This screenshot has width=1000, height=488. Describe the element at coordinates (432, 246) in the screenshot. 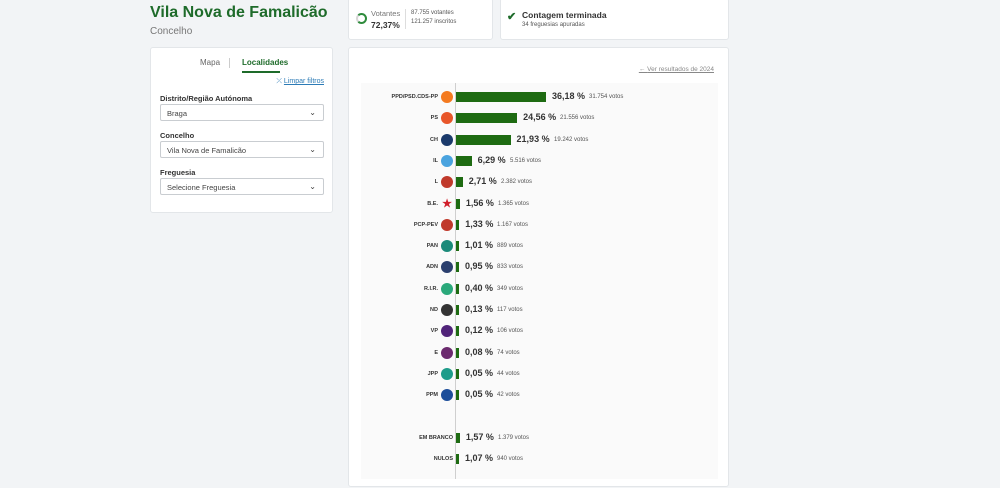

I see `party-name: PAN` at that location.